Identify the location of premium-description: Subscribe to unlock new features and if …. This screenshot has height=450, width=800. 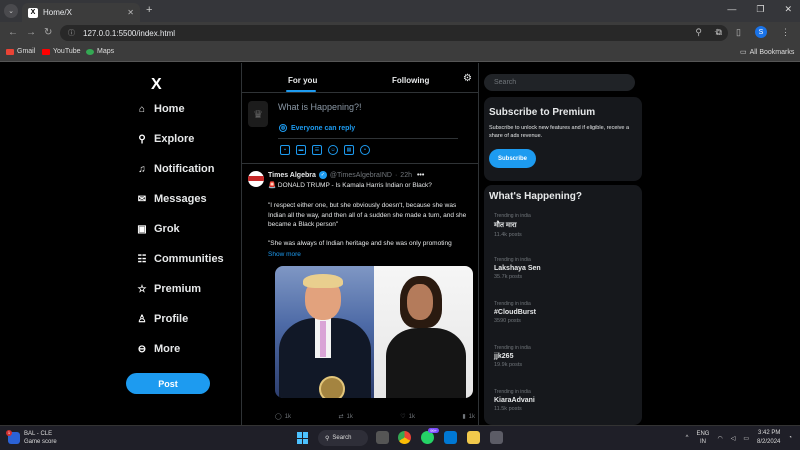
(559, 132).